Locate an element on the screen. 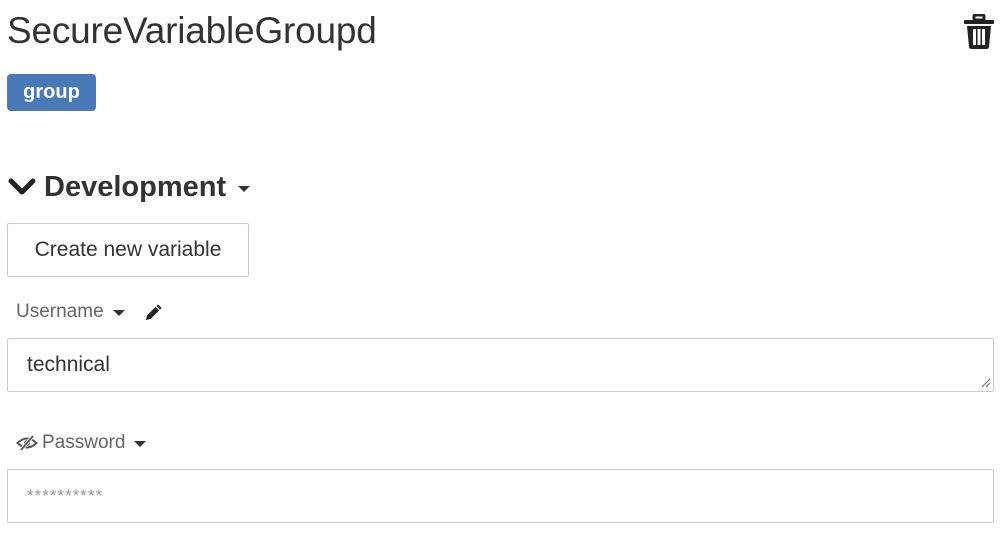 The width and height of the screenshot is (1004, 537). edit-variable-button is located at coordinates (154, 312).